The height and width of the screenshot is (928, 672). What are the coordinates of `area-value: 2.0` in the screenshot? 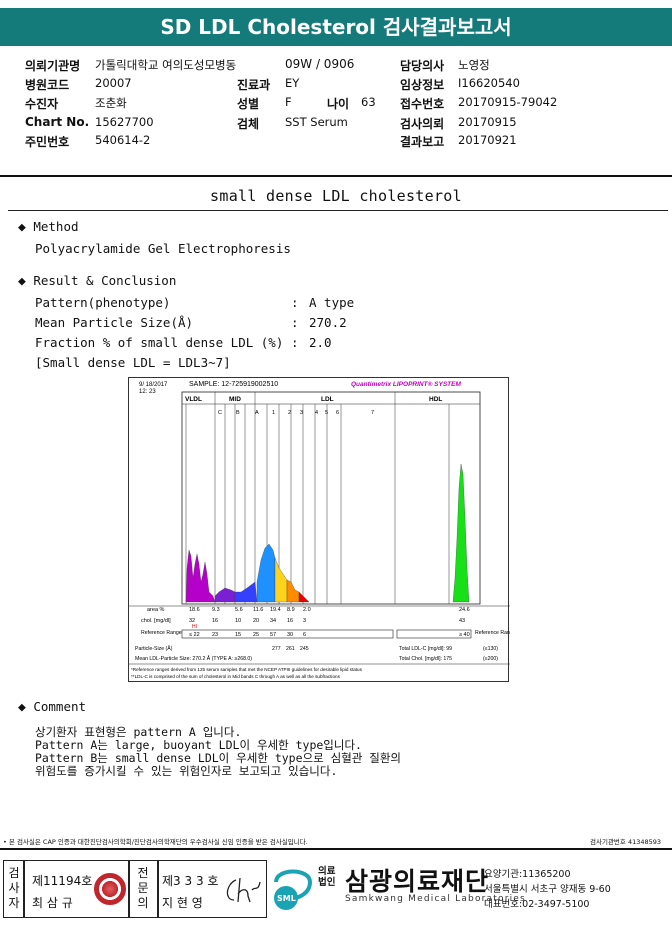 It's located at (307, 610).